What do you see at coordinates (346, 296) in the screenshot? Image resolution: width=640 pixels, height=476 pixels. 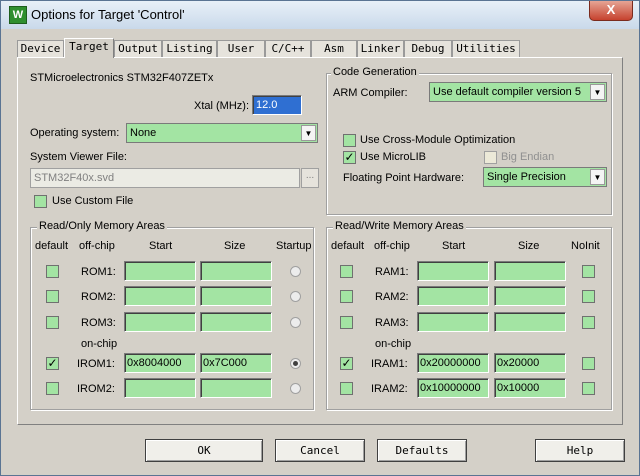 I see `ram2-default-checkbox` at bounding box center [346, 296].